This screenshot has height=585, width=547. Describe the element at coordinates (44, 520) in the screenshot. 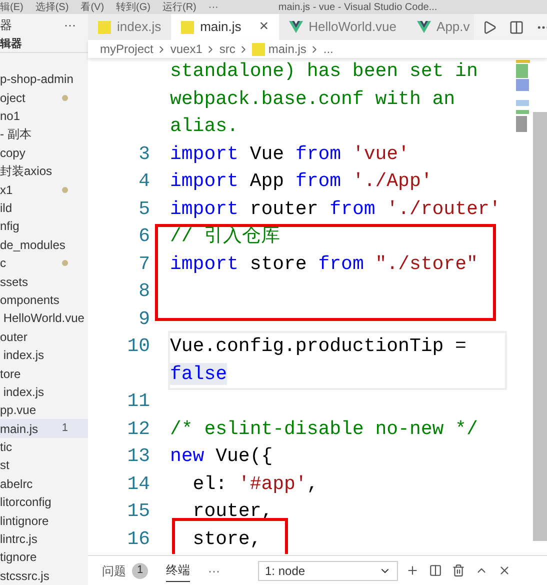

I see `tree-item: lintignore` at that location.